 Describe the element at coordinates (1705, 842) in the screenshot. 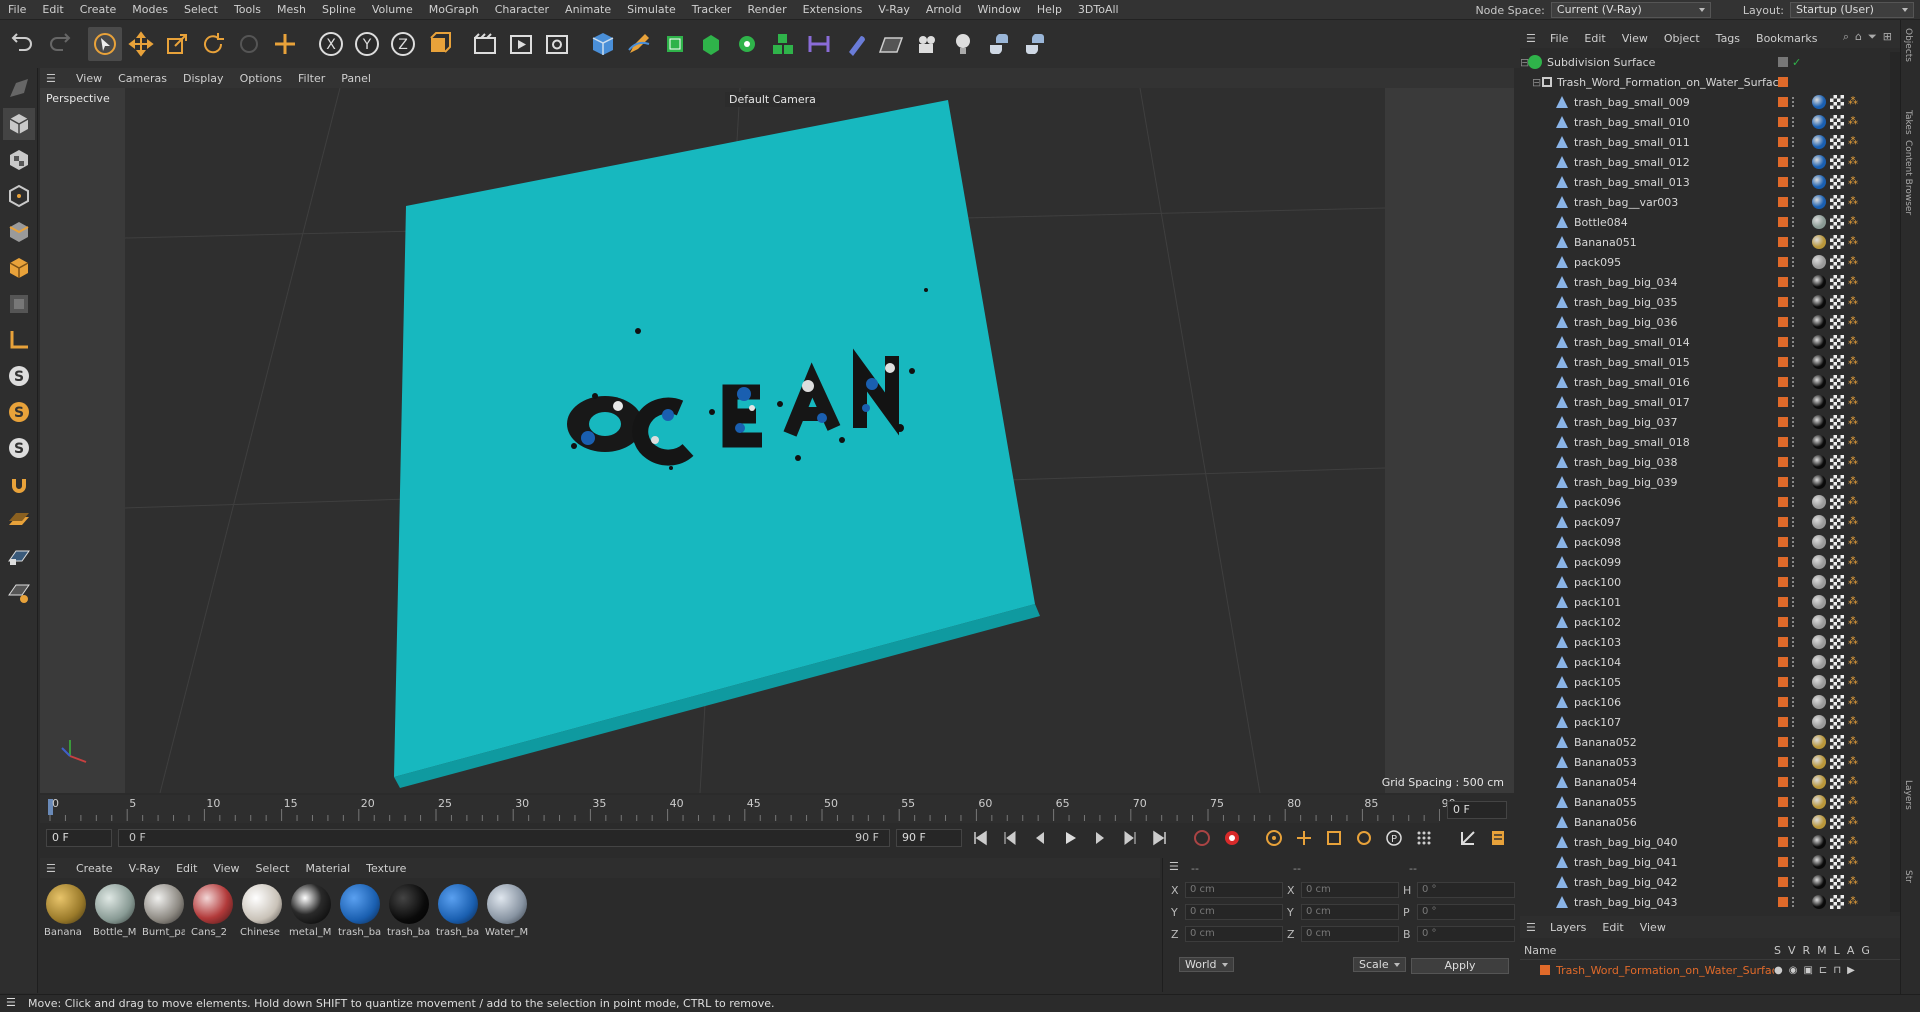

I see `object-row: trash_bag_big_040 ⁂` at that location.